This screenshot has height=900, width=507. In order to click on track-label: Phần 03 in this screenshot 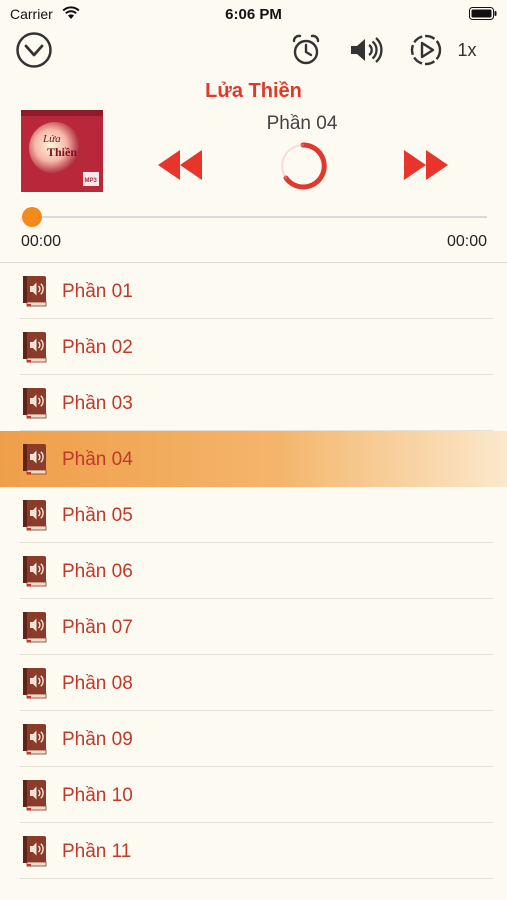, I will do `click(97, 403)`.